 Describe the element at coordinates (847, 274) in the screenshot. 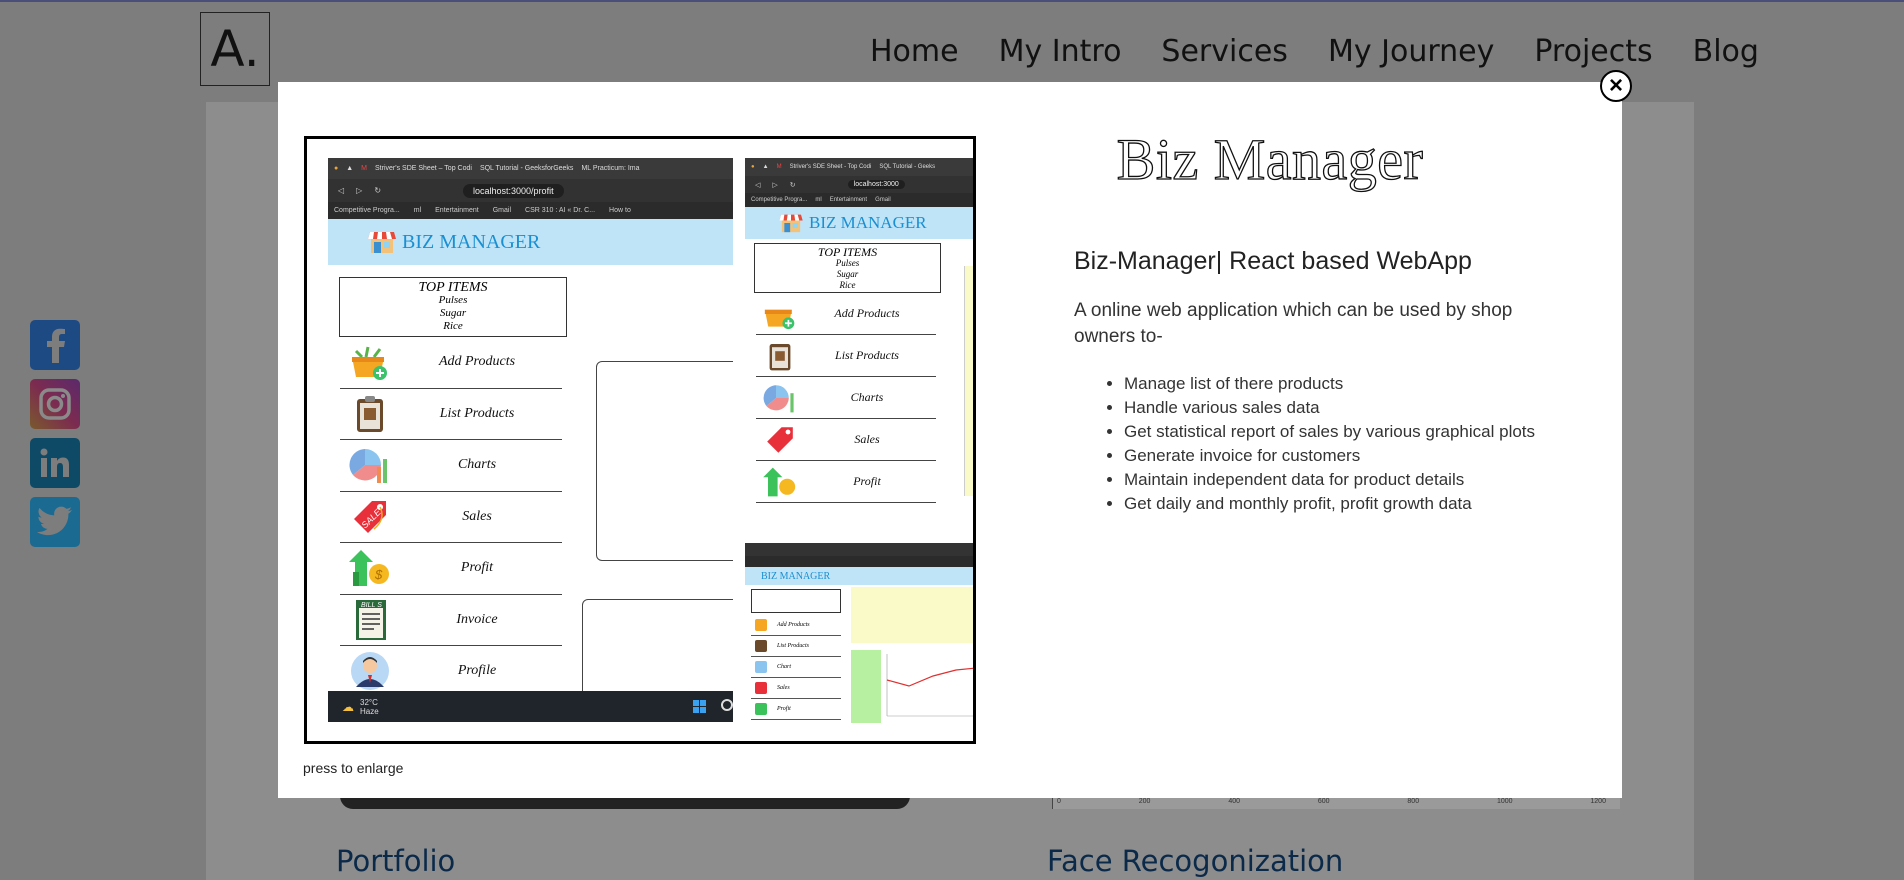

I see `top-item: Sugar` at that location.